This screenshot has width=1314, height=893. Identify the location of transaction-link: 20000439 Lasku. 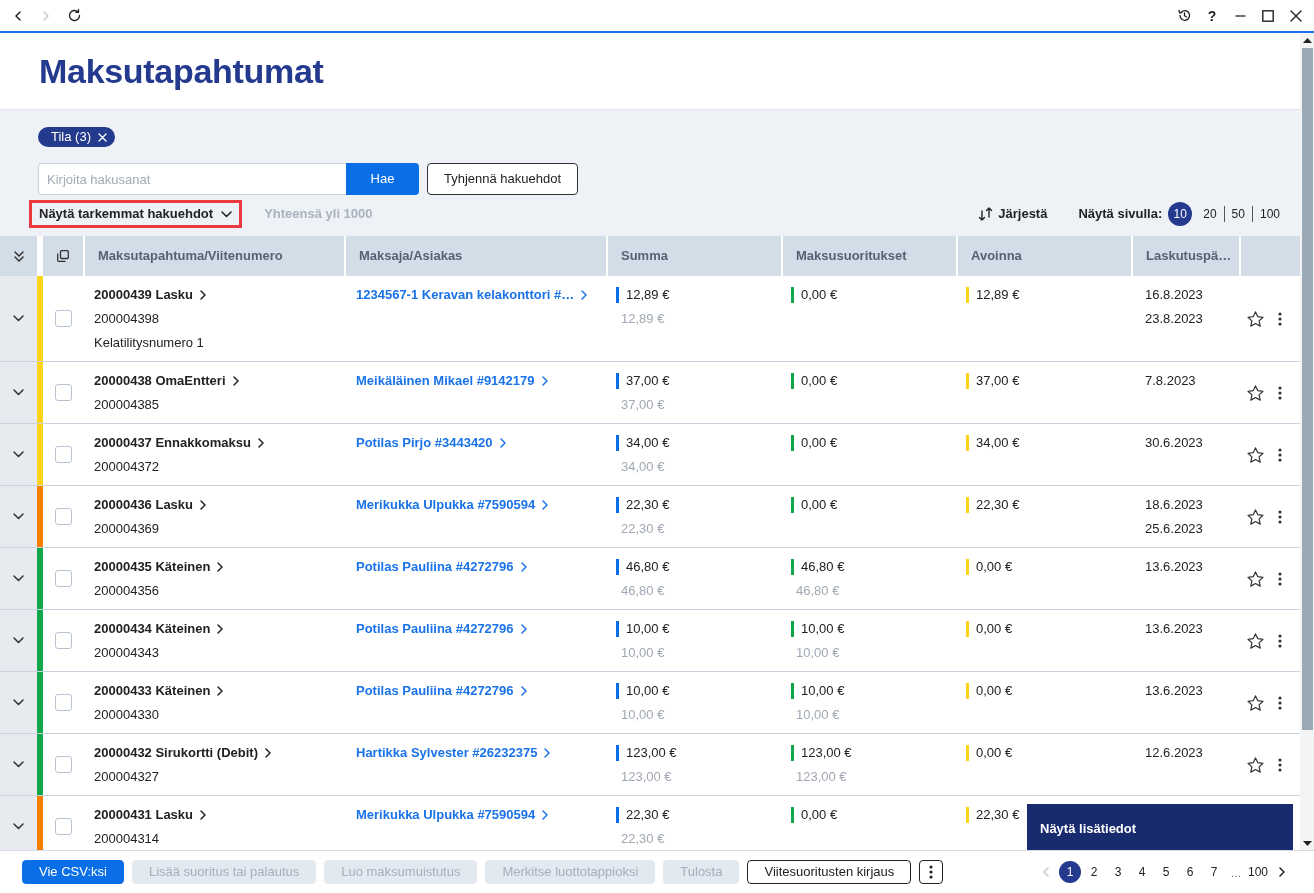
(150, 295).